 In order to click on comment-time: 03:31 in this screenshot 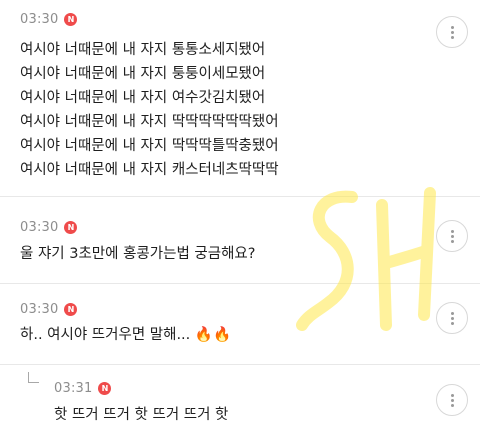, I will do `click(73, 388)`.